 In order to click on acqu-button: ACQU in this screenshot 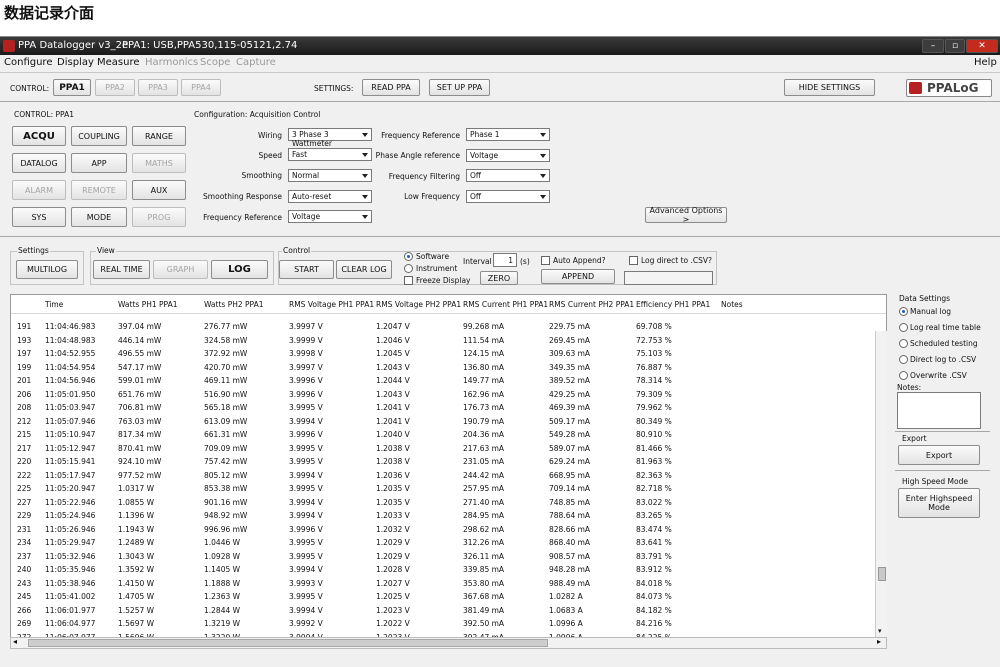, I will do `click(39, 136)`.